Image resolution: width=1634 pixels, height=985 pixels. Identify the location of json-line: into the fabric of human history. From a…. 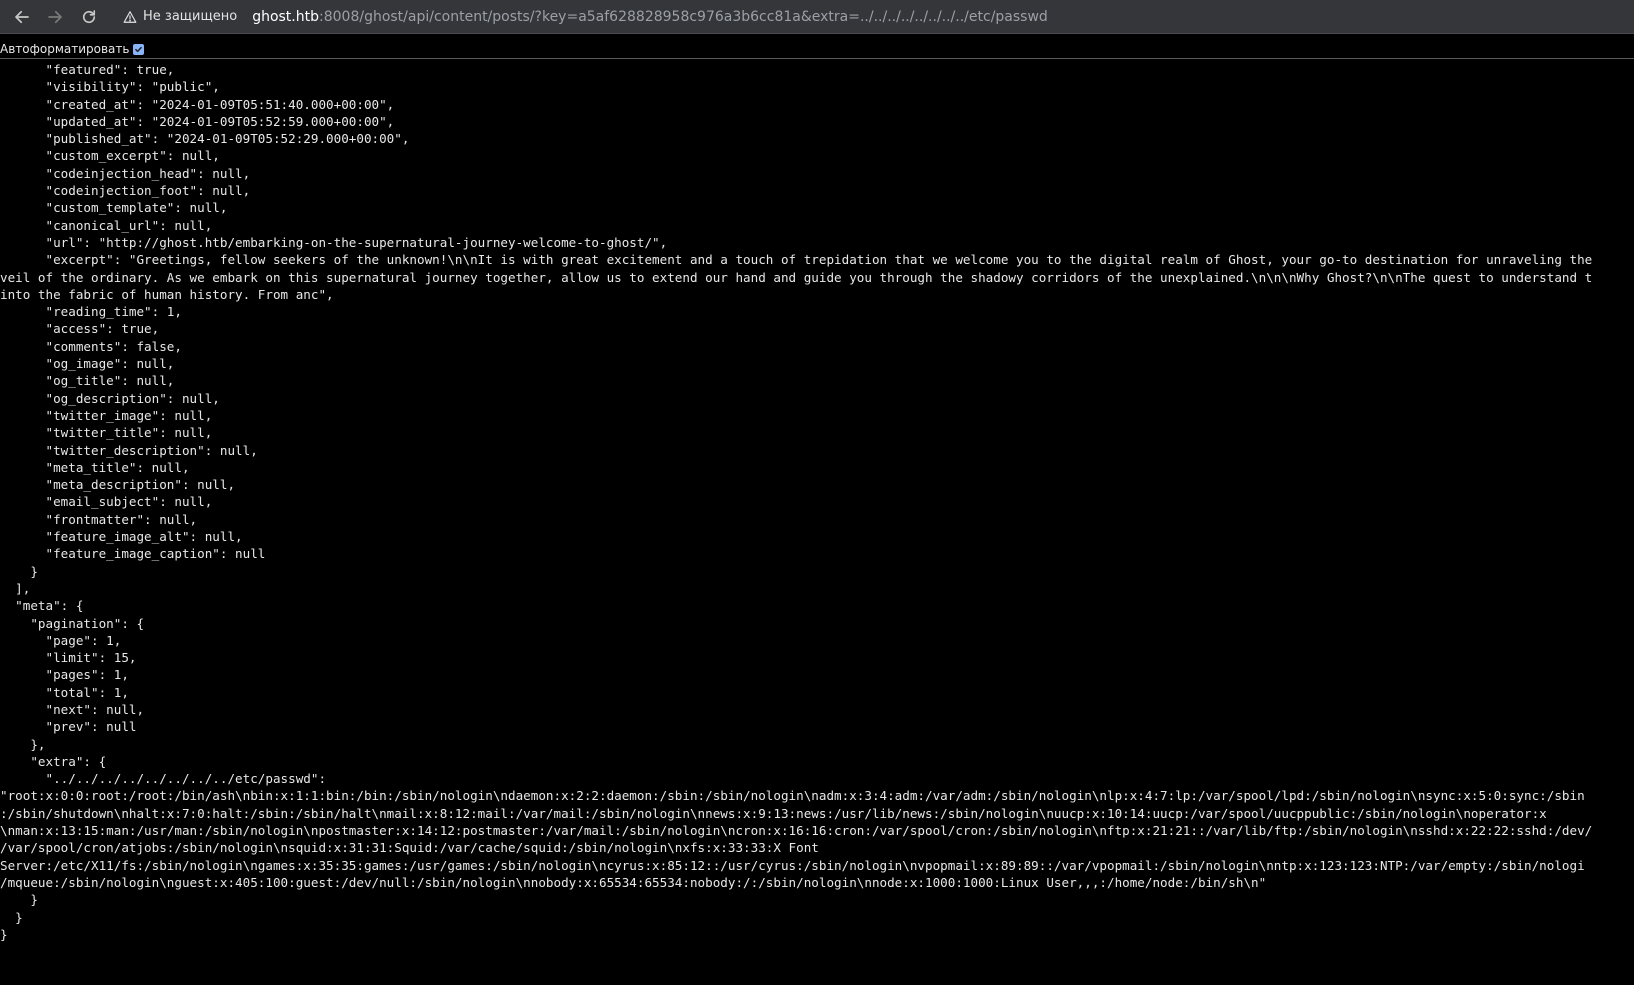
(167, 294).